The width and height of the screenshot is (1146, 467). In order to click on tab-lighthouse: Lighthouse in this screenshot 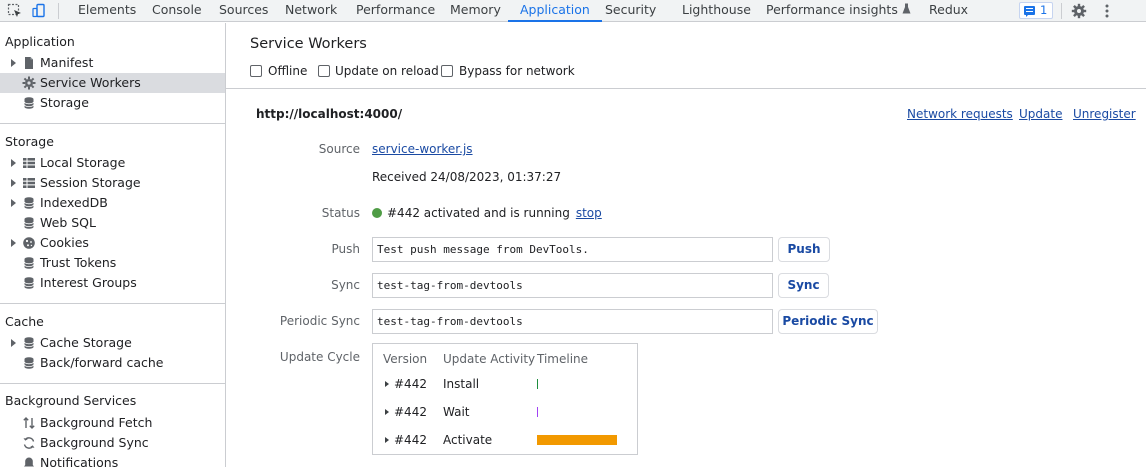, I will do `click(716, 11)`.